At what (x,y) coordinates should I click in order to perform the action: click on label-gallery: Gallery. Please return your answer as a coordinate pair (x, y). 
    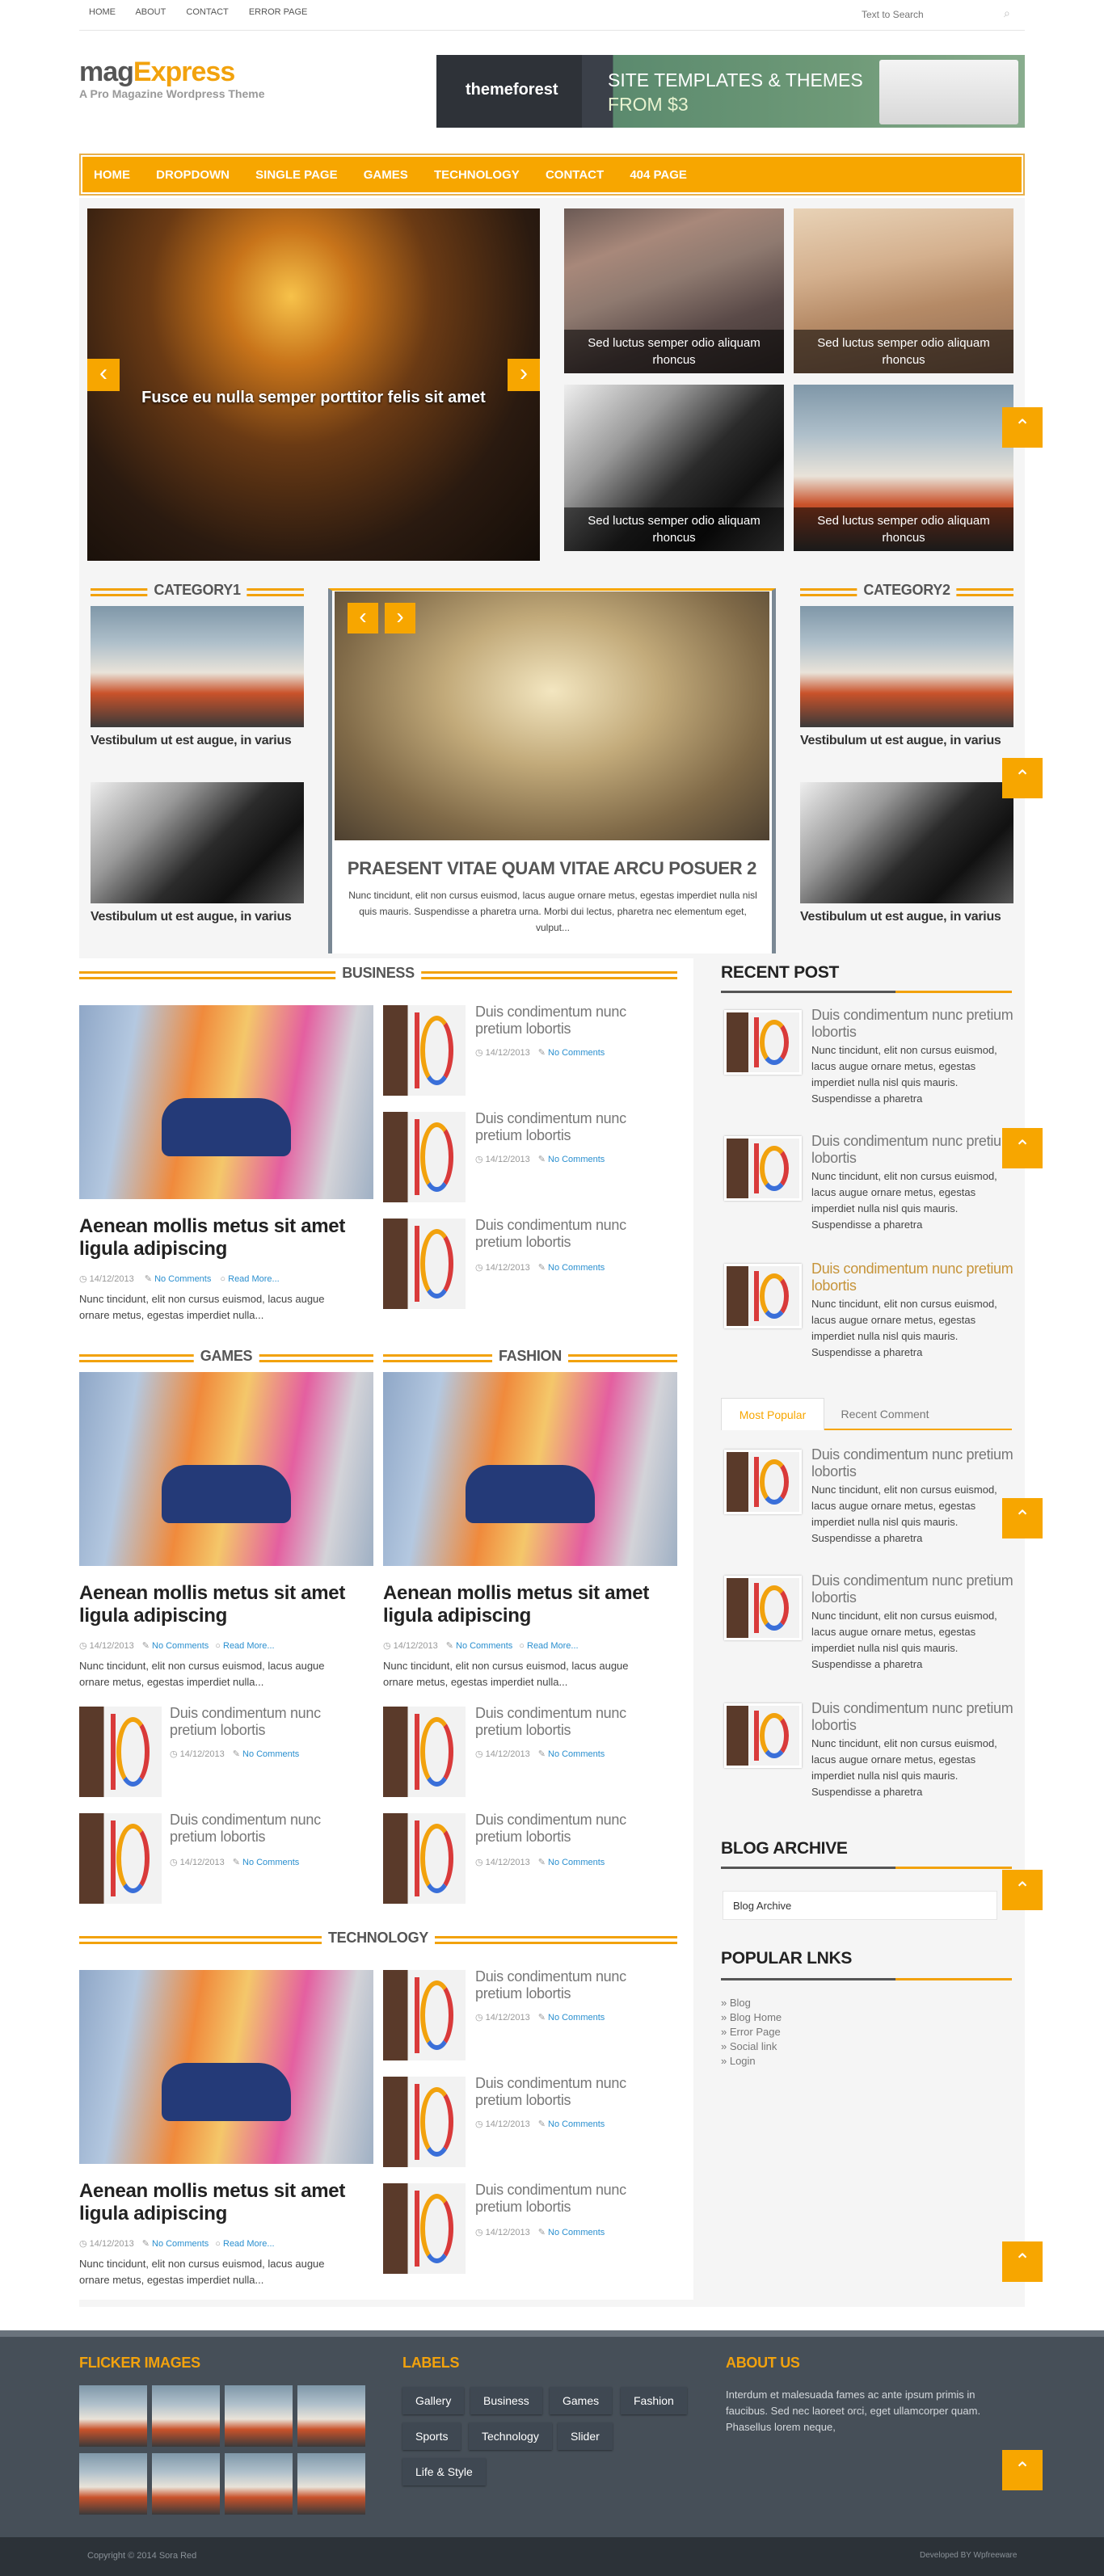
    Looking at the image, I should click on (434, 2400).